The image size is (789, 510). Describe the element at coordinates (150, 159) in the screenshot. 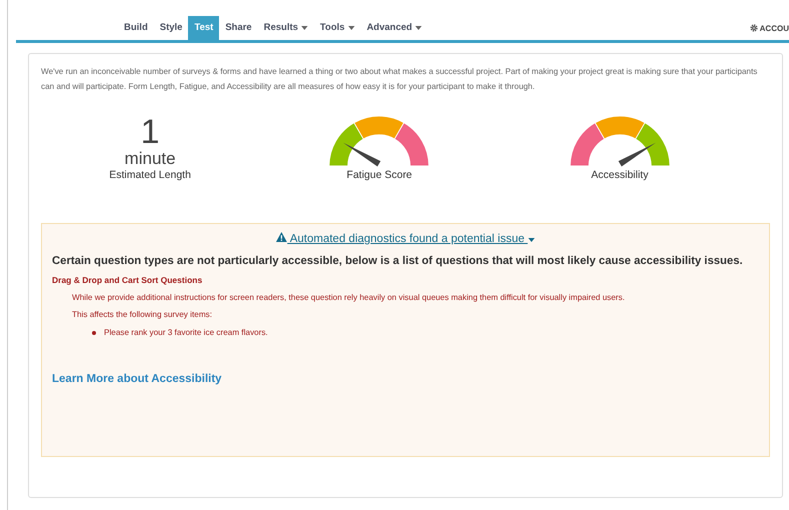

I see `length-unit: minute` at that location.